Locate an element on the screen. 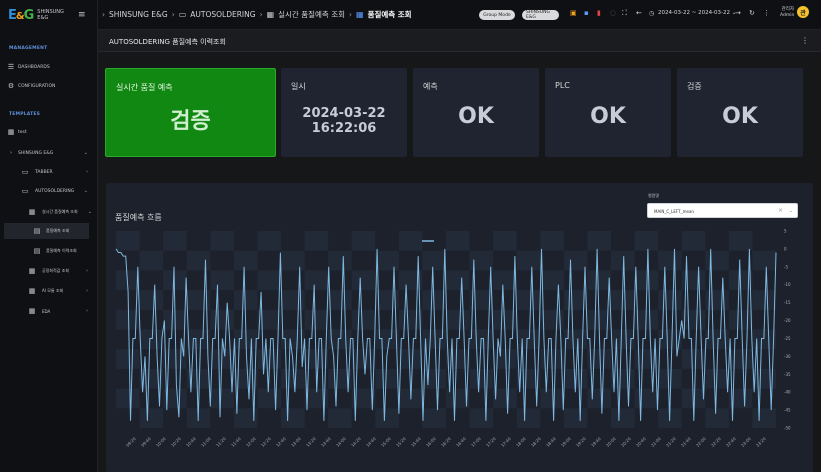 Image resolution: width=821 pixels, height=472 pixels. breadcrumb-item: 실시간 품질예측 조회 is located at coordinates (311, 14).